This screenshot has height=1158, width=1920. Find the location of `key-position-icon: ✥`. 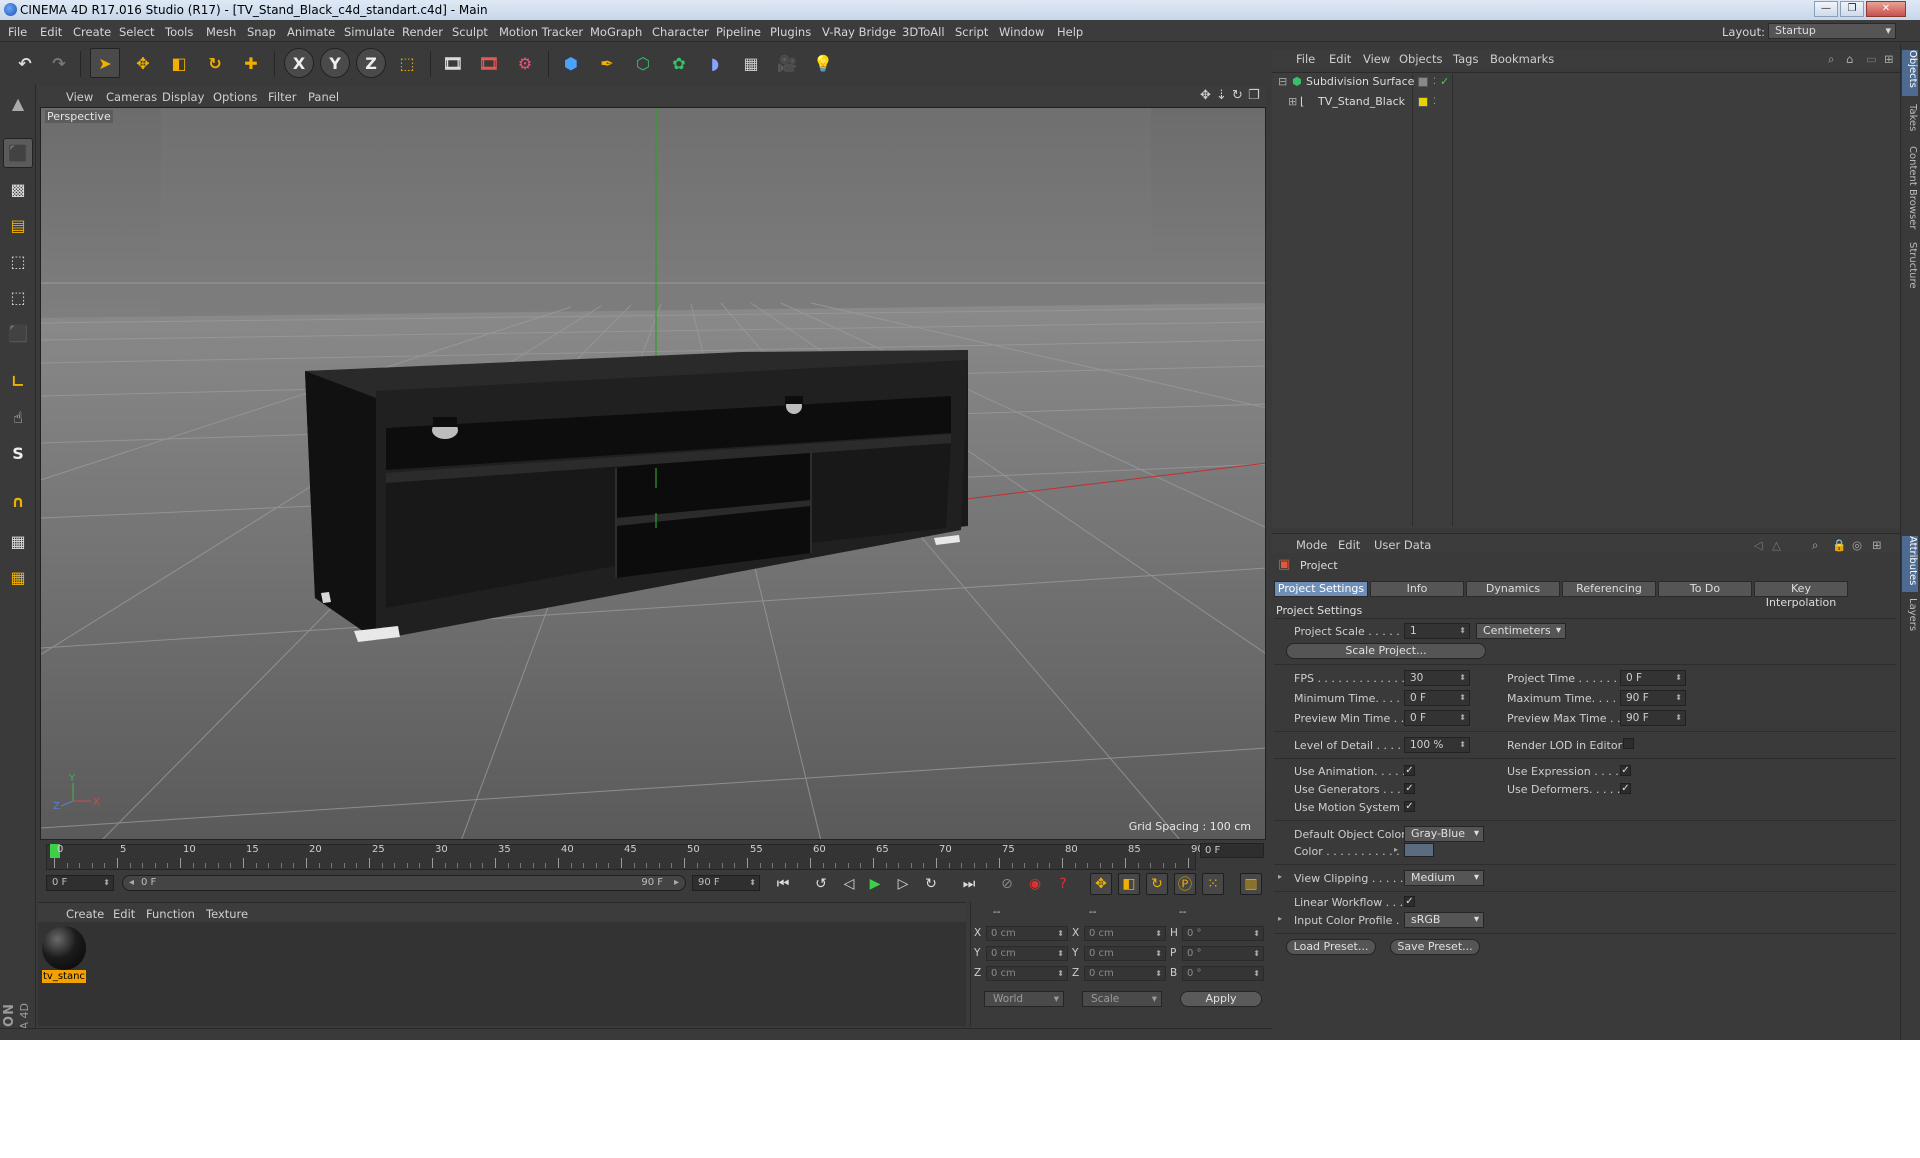

key-position-icon: ✥ is located at coordinates (1101, 884).